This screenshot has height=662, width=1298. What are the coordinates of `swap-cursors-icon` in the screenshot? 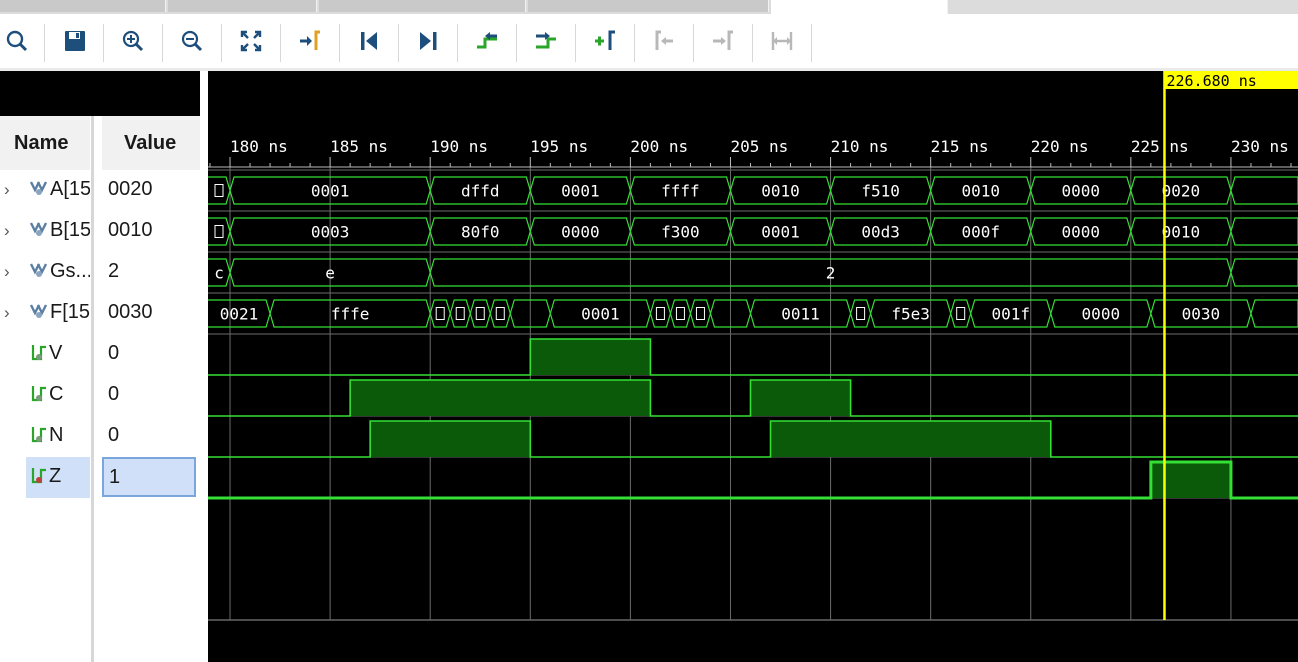 It's located at (782, 41).